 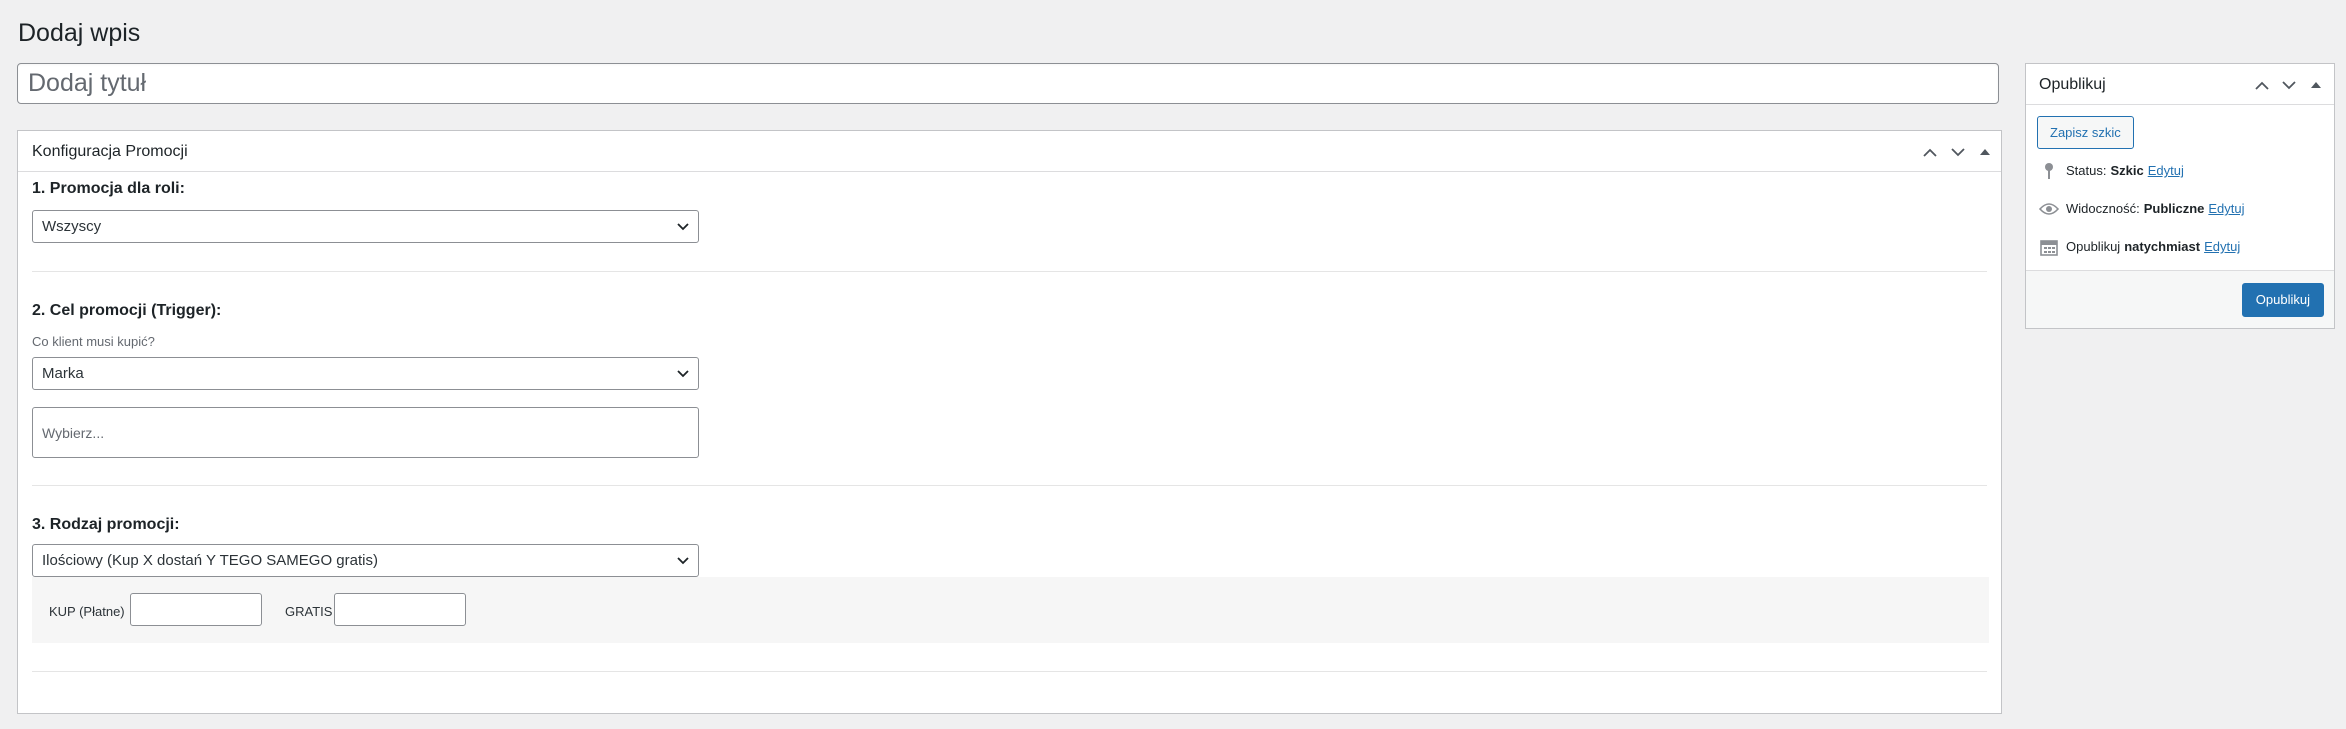 What do you see at coordinates (2174, 208) in the screenshot?
I see `visibility-value: Publiczne` at bounding box center [2174, 208].